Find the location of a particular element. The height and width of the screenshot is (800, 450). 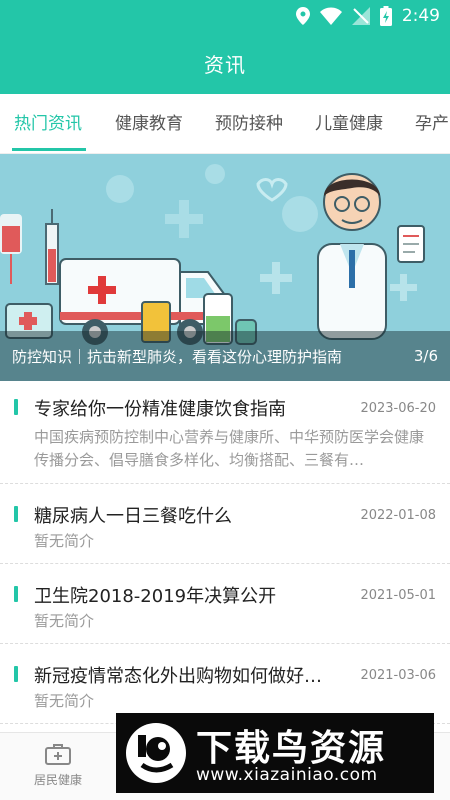

tab-child-health: 儿童健康 is located at coordinates (349, 123).